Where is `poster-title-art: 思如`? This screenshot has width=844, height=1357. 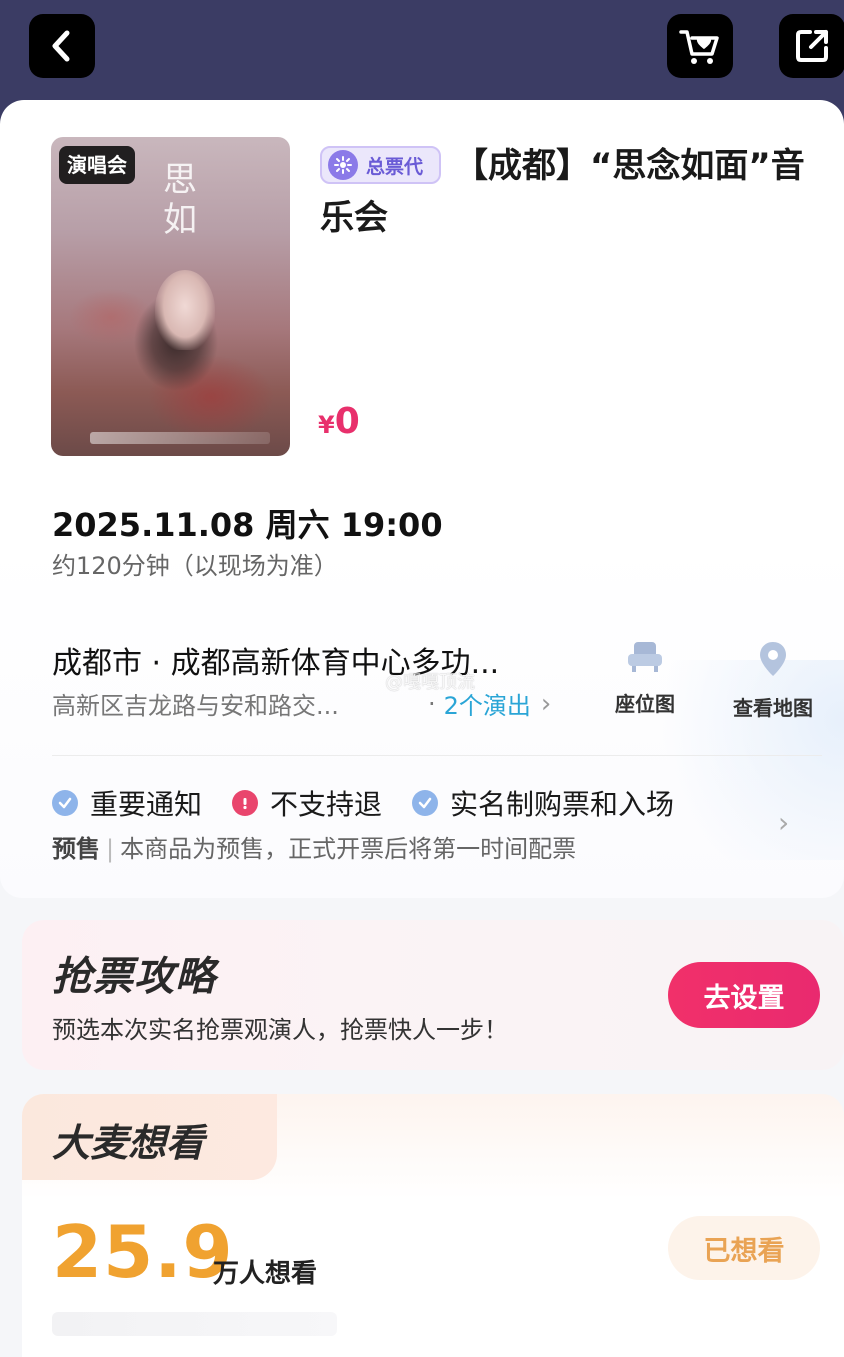 poster-title-art: 思如 is located at coordinates (180, 200).